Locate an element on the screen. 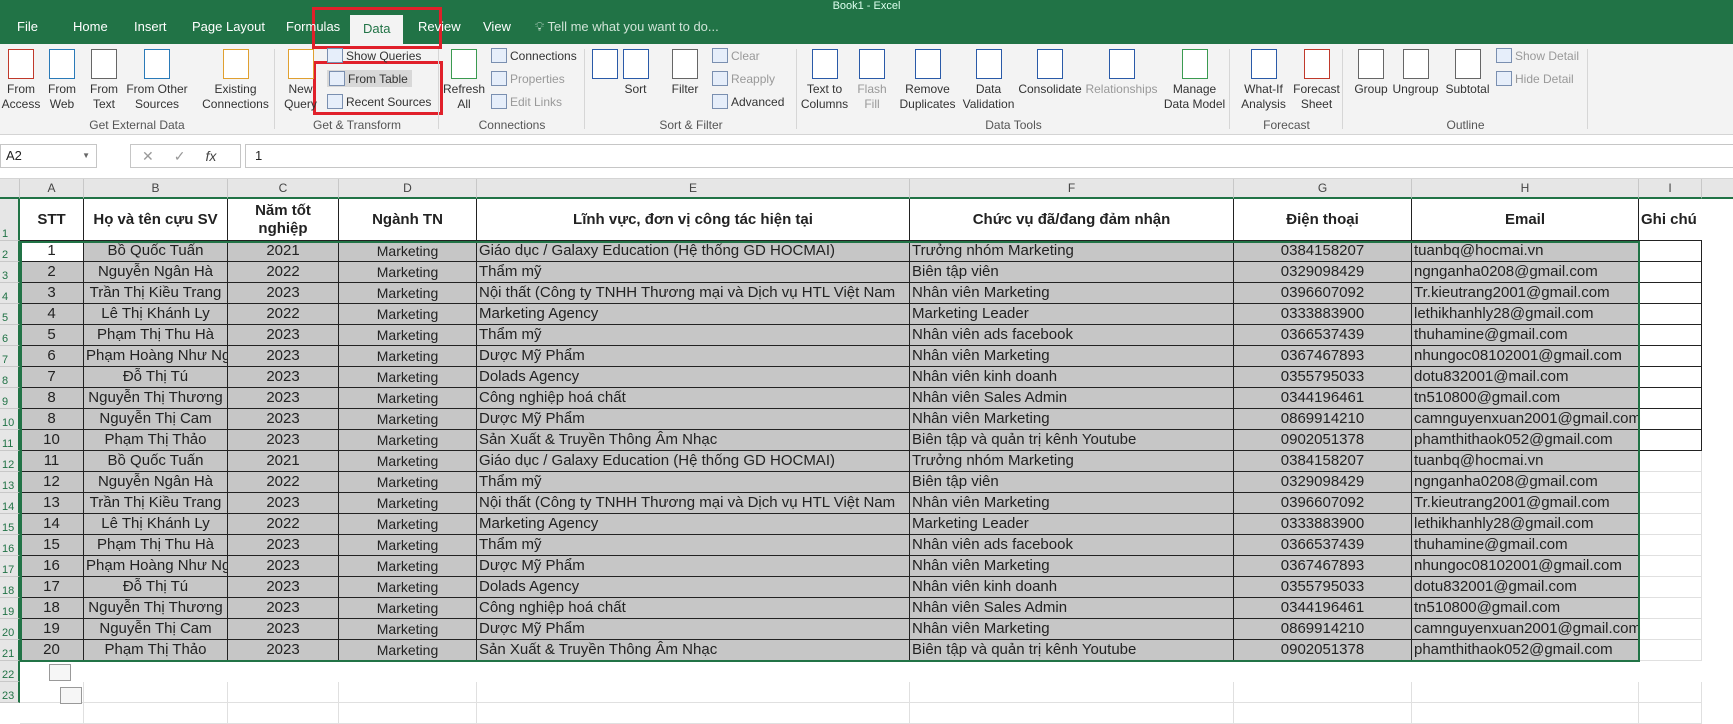  row-header: 14 is located at coordinates (10, 503).